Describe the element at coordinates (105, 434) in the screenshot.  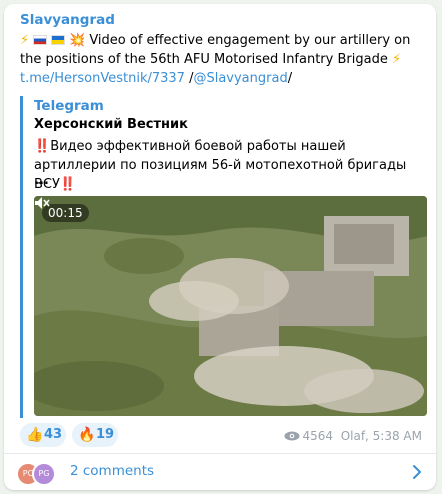
I see `reaction-count: 19` at that location.